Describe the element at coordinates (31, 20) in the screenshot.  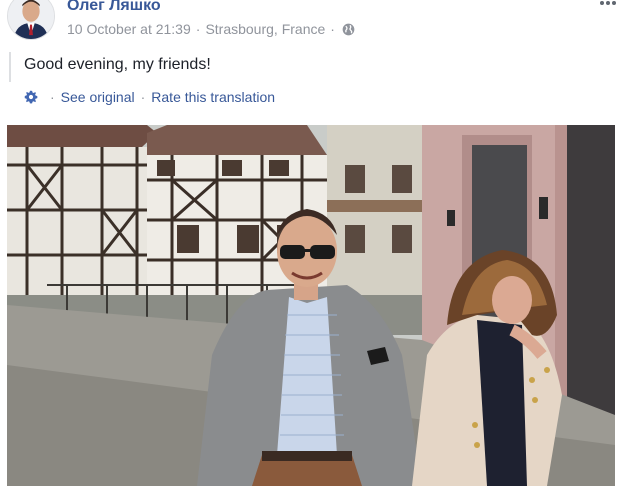
I see `author-avatar` at that location.